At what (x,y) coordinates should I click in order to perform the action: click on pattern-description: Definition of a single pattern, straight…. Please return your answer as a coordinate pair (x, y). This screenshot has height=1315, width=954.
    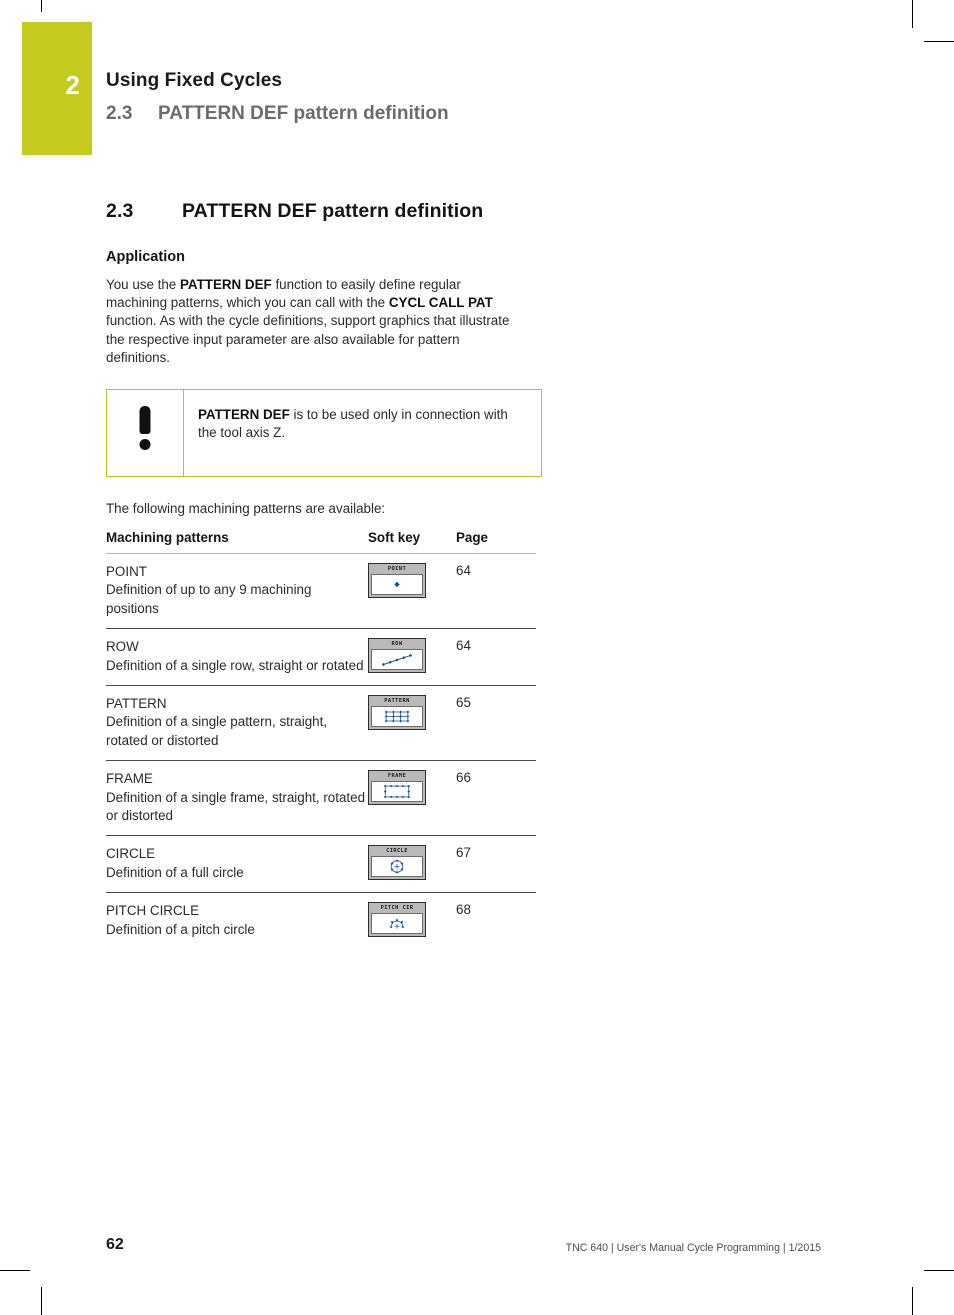
    Looking at the image, I should click on (217, 731).